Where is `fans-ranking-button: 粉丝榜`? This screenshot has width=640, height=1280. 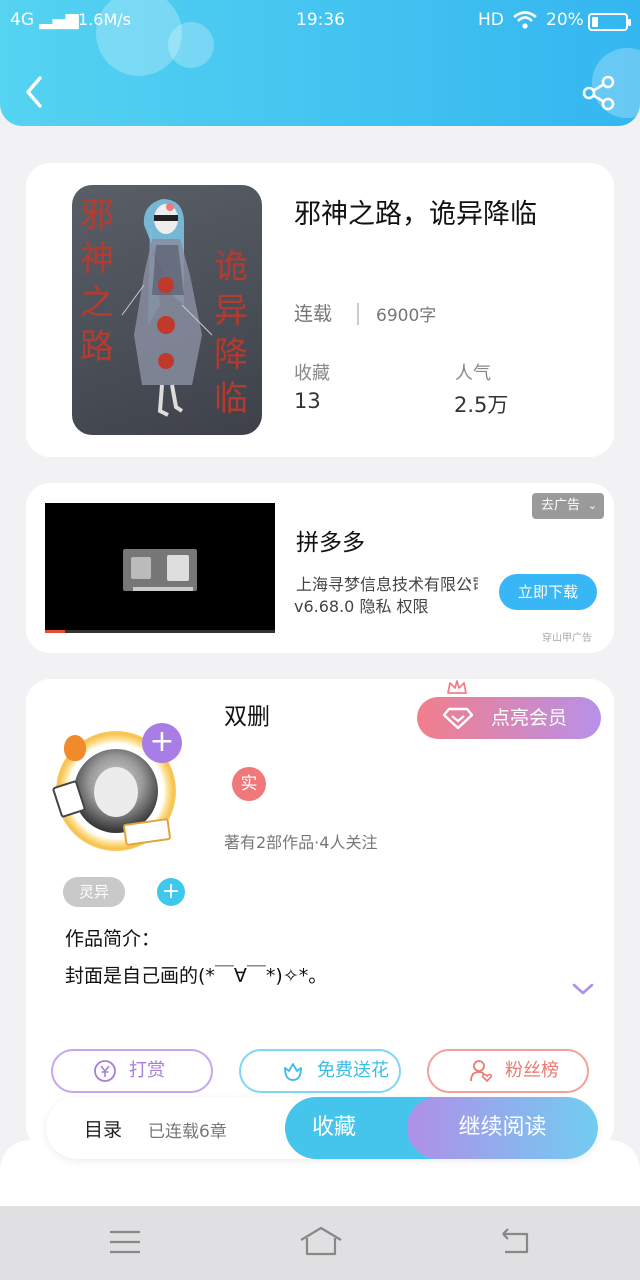
fans-ranking-button: 粉丝榜 is located at coordinates (508, 1071).